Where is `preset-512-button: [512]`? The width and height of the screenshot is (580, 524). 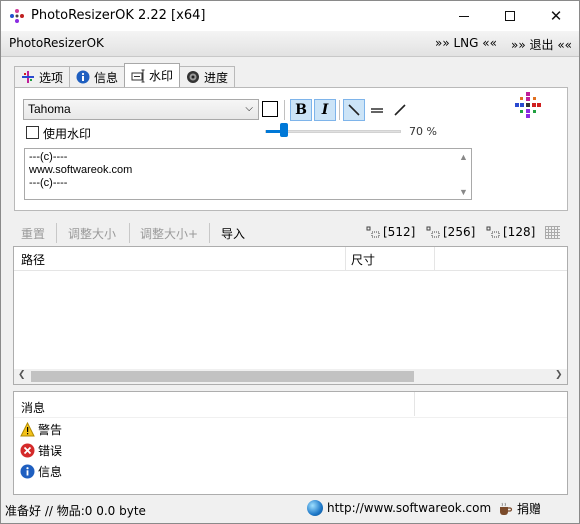 preset-512-button: [512] is located at coordinates (390, 232).